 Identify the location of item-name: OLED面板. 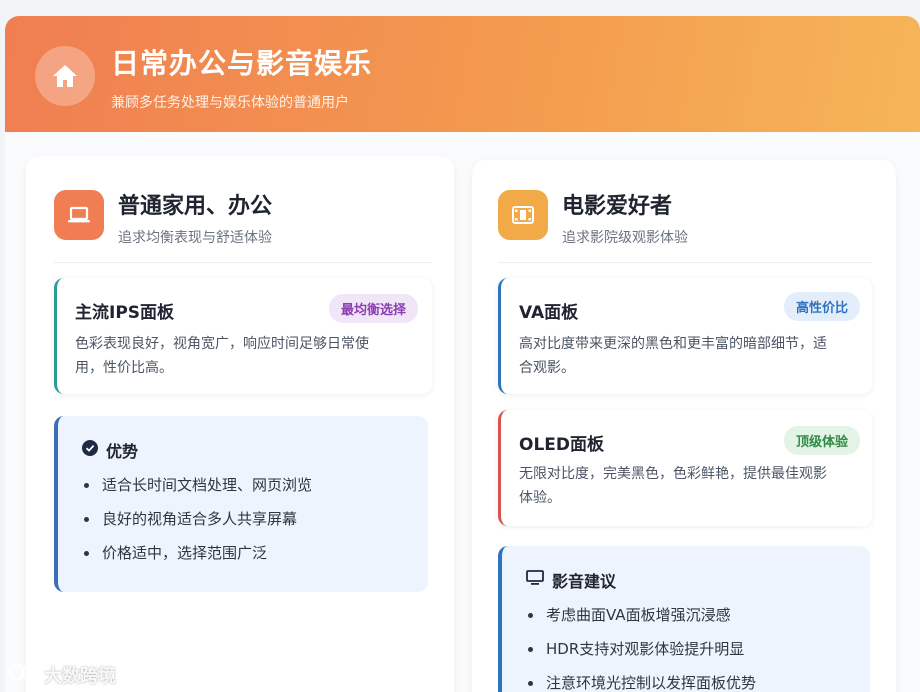
(562, 445).